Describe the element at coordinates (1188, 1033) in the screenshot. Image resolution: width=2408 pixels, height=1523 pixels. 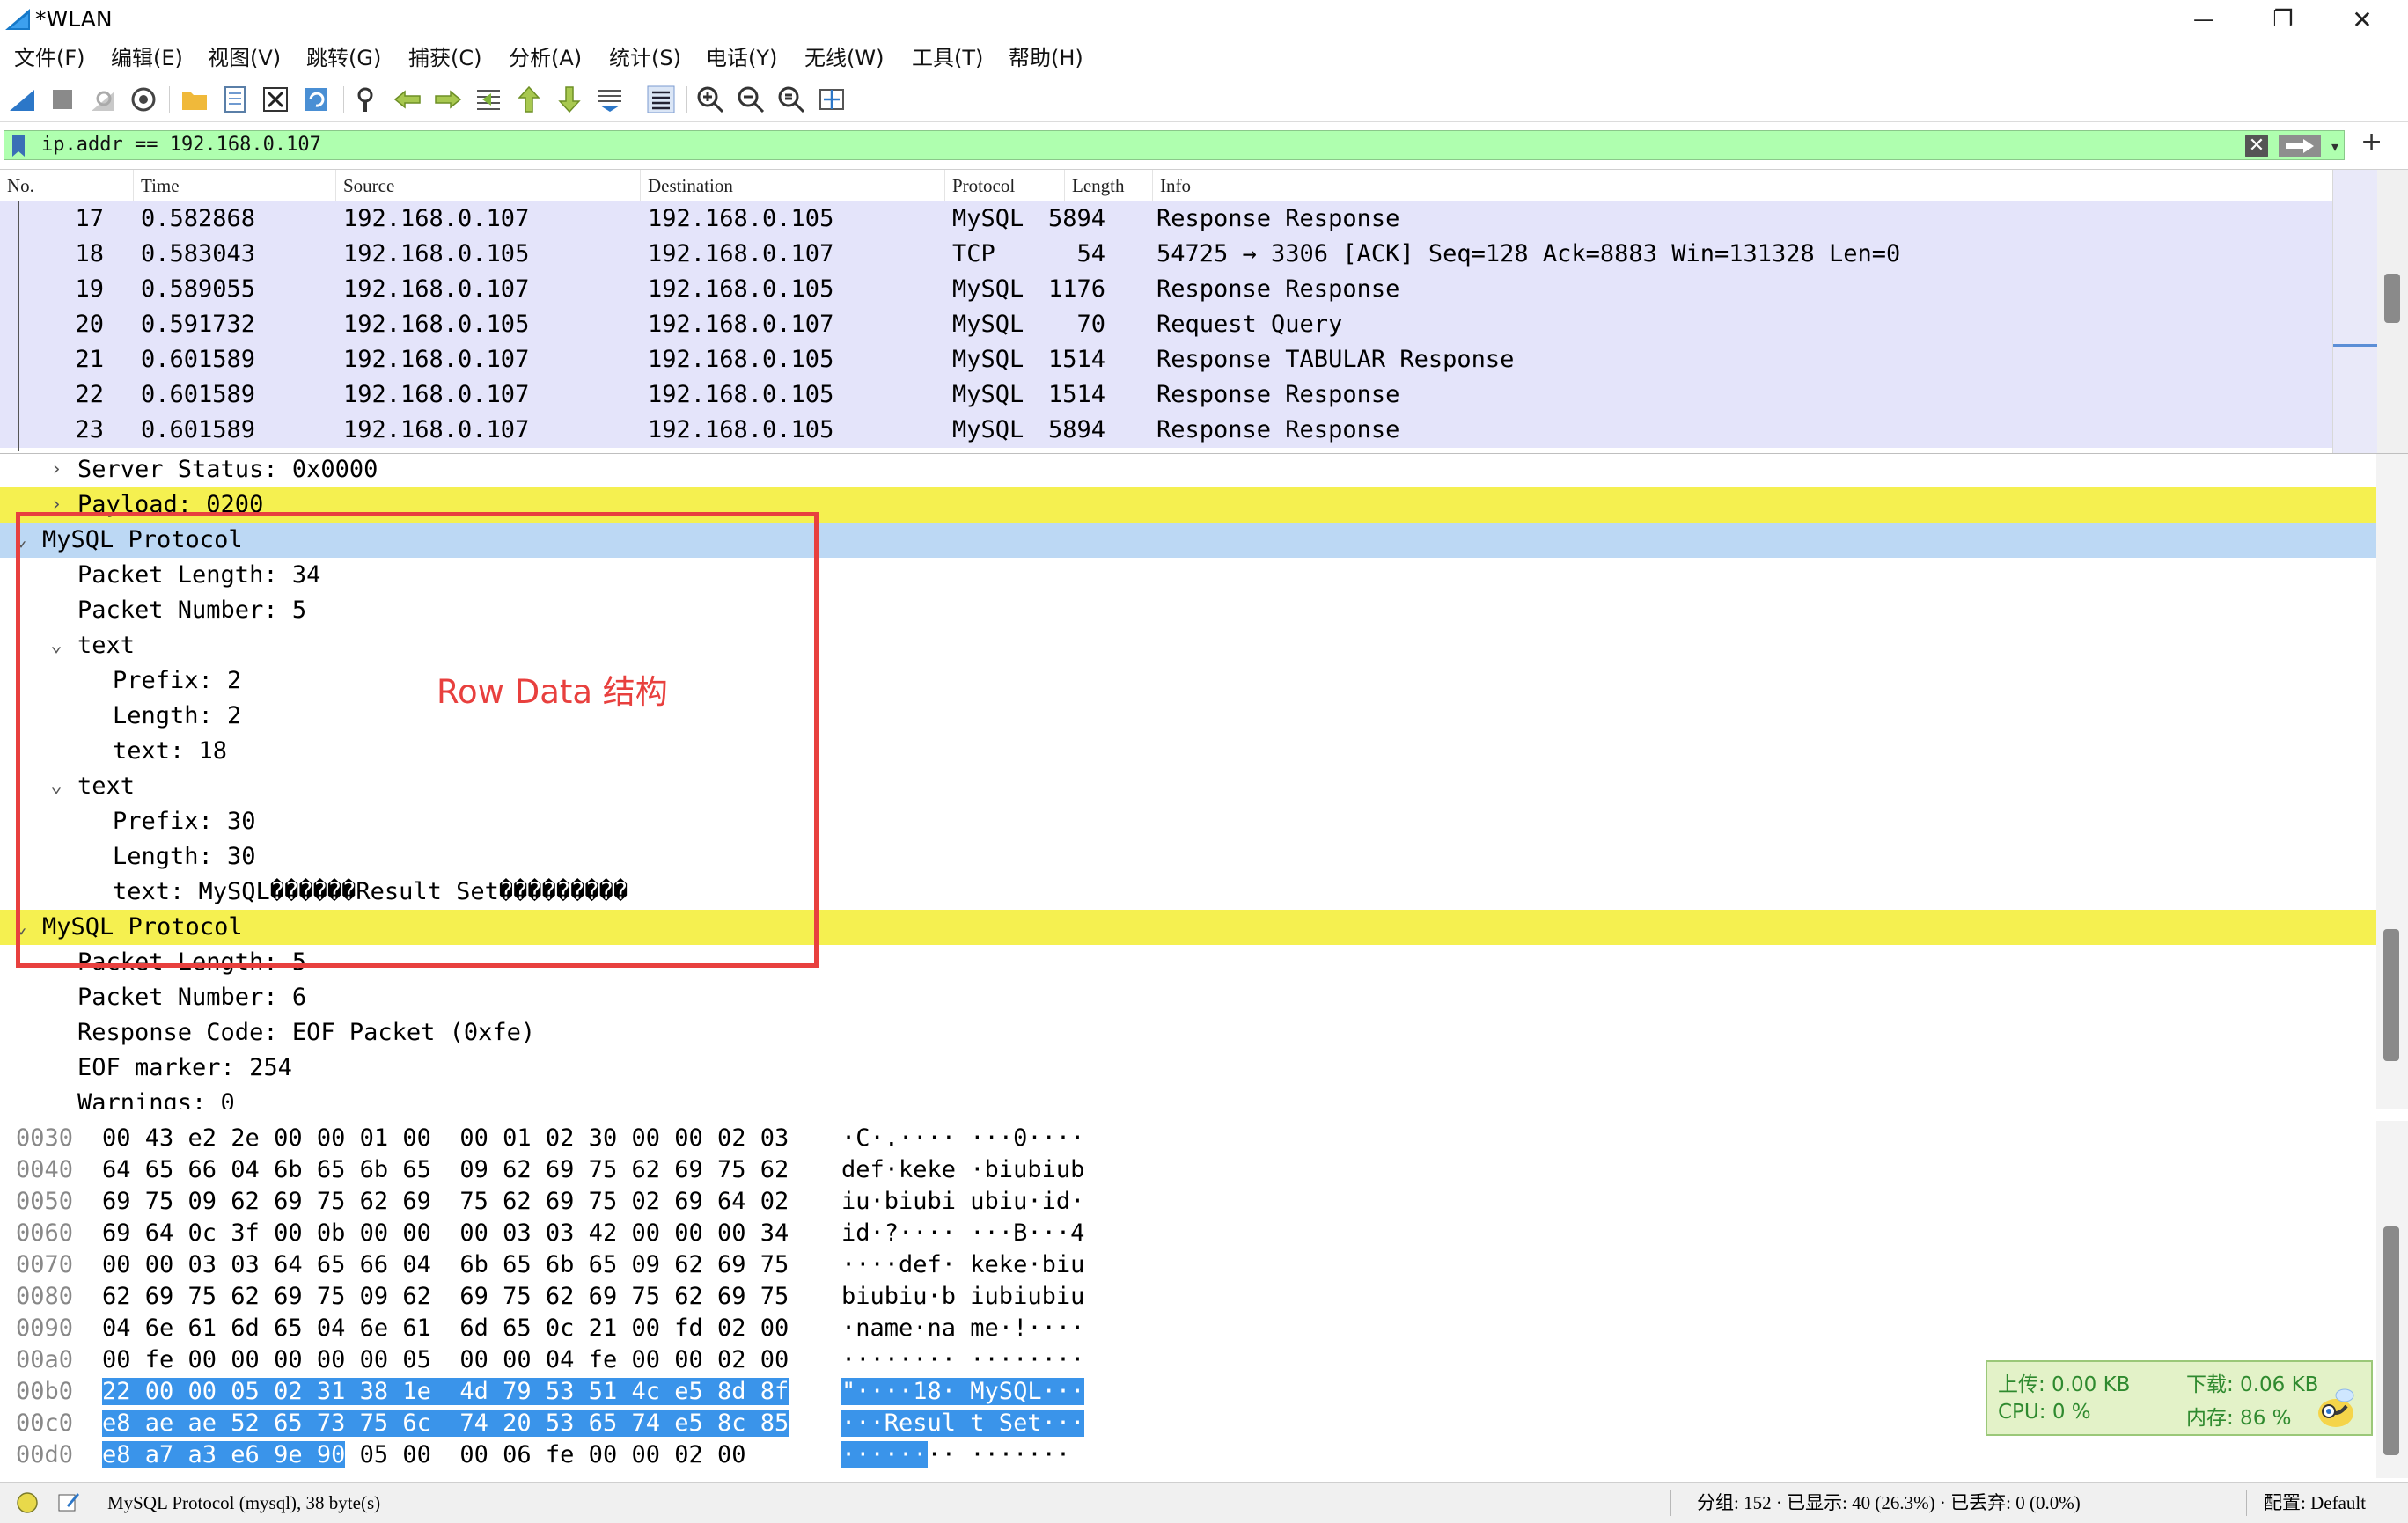
I see `detail-row: Response Code: EOF Packet (0xfe)` at that location.